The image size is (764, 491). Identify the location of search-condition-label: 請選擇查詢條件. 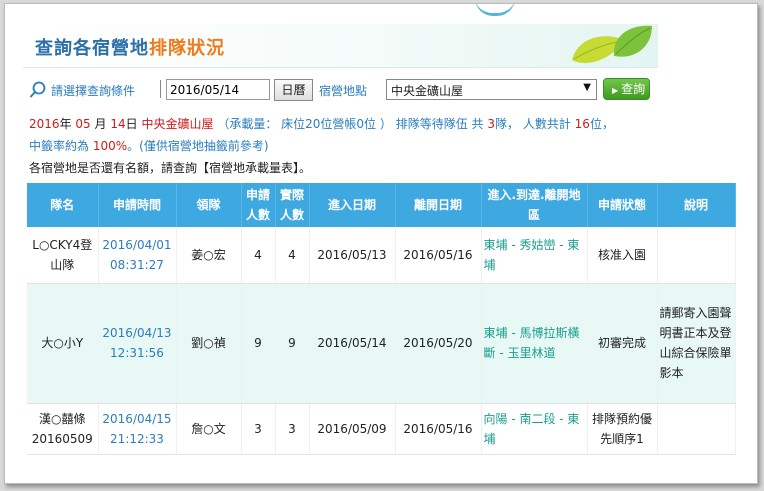
(93, 91).